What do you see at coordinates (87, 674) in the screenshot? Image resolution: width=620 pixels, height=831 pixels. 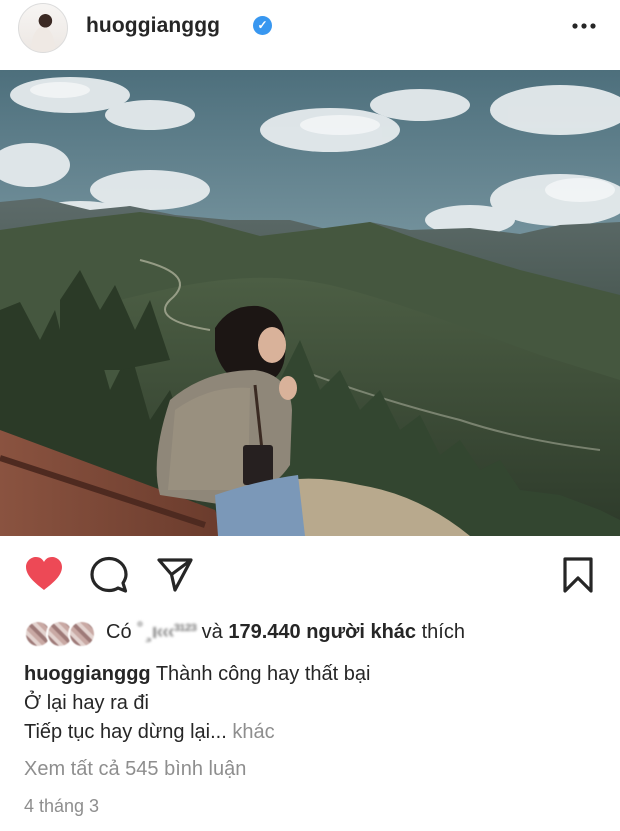 I see `caption-username: huoggianggg` at bounding box center [87, 674].